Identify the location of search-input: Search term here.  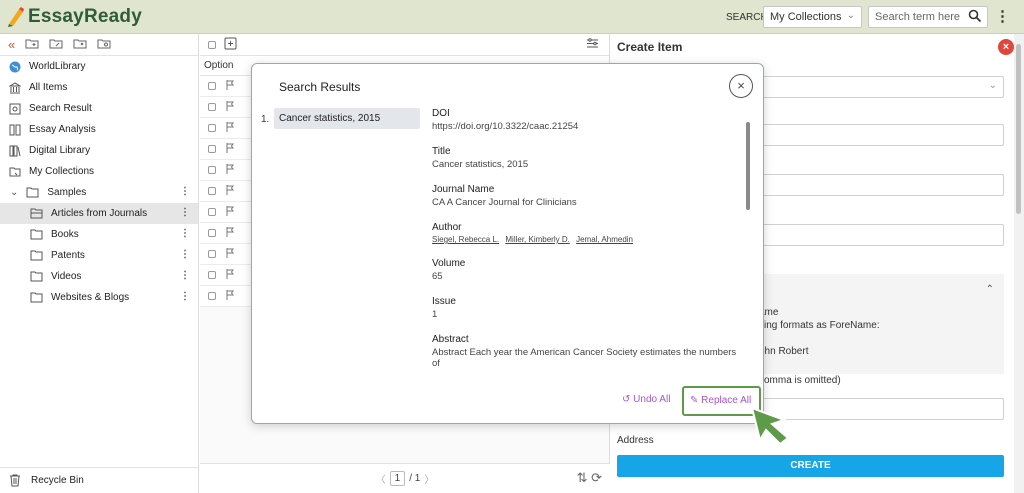
(928, 17).